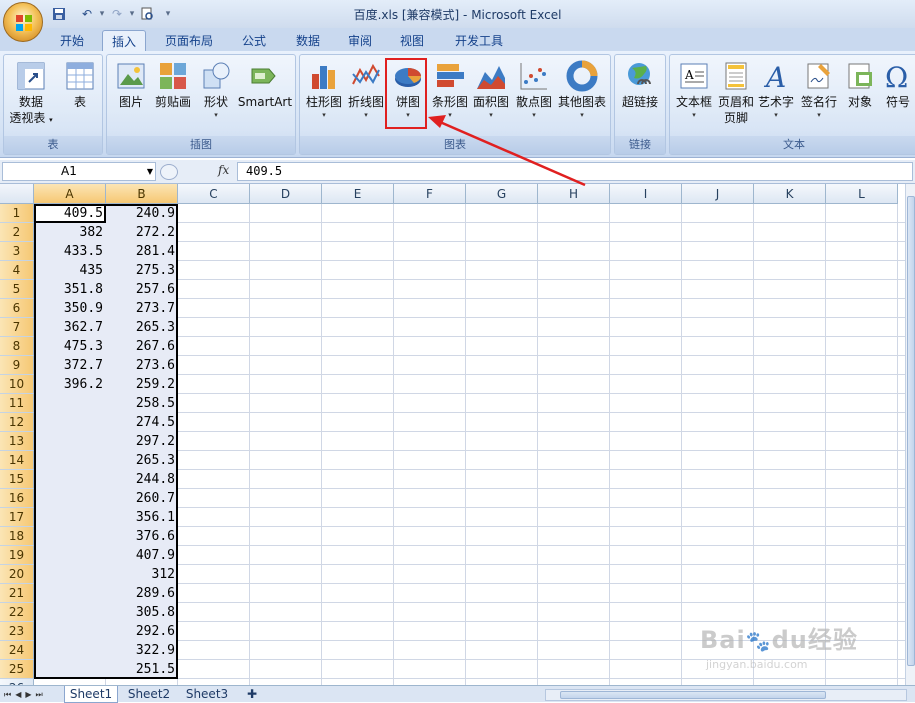  What do you see at coordinates (17, 232) in the screenshot?
I see `row-header-2: 2` at bounding box center [17, 232].